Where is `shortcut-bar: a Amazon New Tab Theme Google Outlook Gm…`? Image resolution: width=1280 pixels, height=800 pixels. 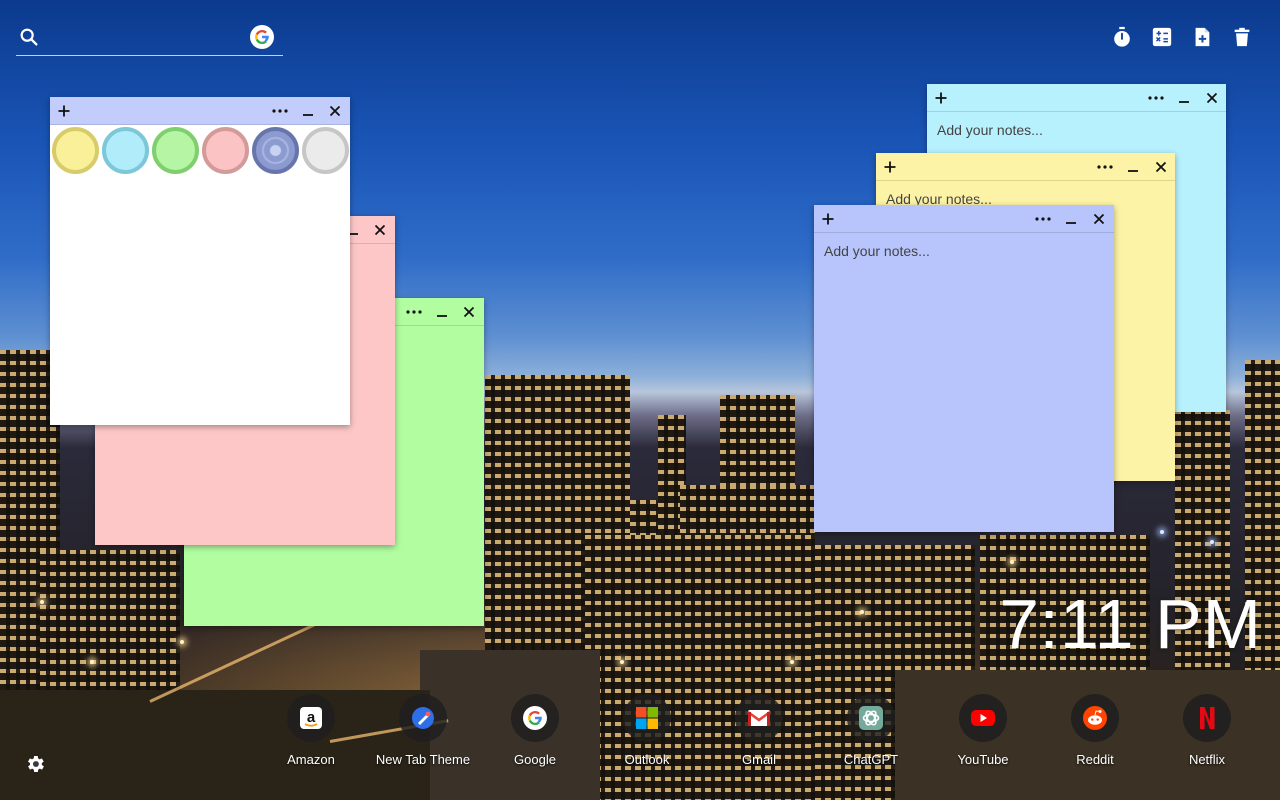
shortcut-bar: a Amazon New Tab Theme Google Outlook Gm… is located at coordinates (759, 730).